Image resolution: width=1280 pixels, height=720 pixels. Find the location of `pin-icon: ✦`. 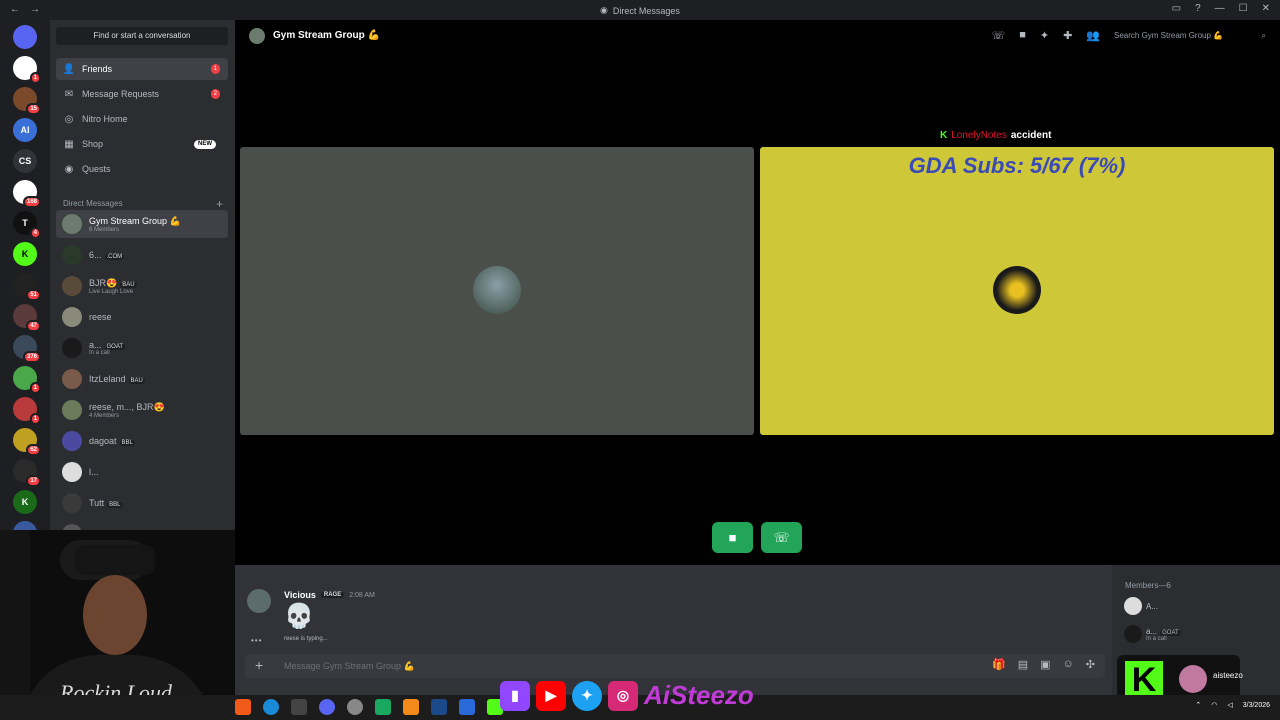

pin-icon: ✦ is located at coordinates (1044, 35).